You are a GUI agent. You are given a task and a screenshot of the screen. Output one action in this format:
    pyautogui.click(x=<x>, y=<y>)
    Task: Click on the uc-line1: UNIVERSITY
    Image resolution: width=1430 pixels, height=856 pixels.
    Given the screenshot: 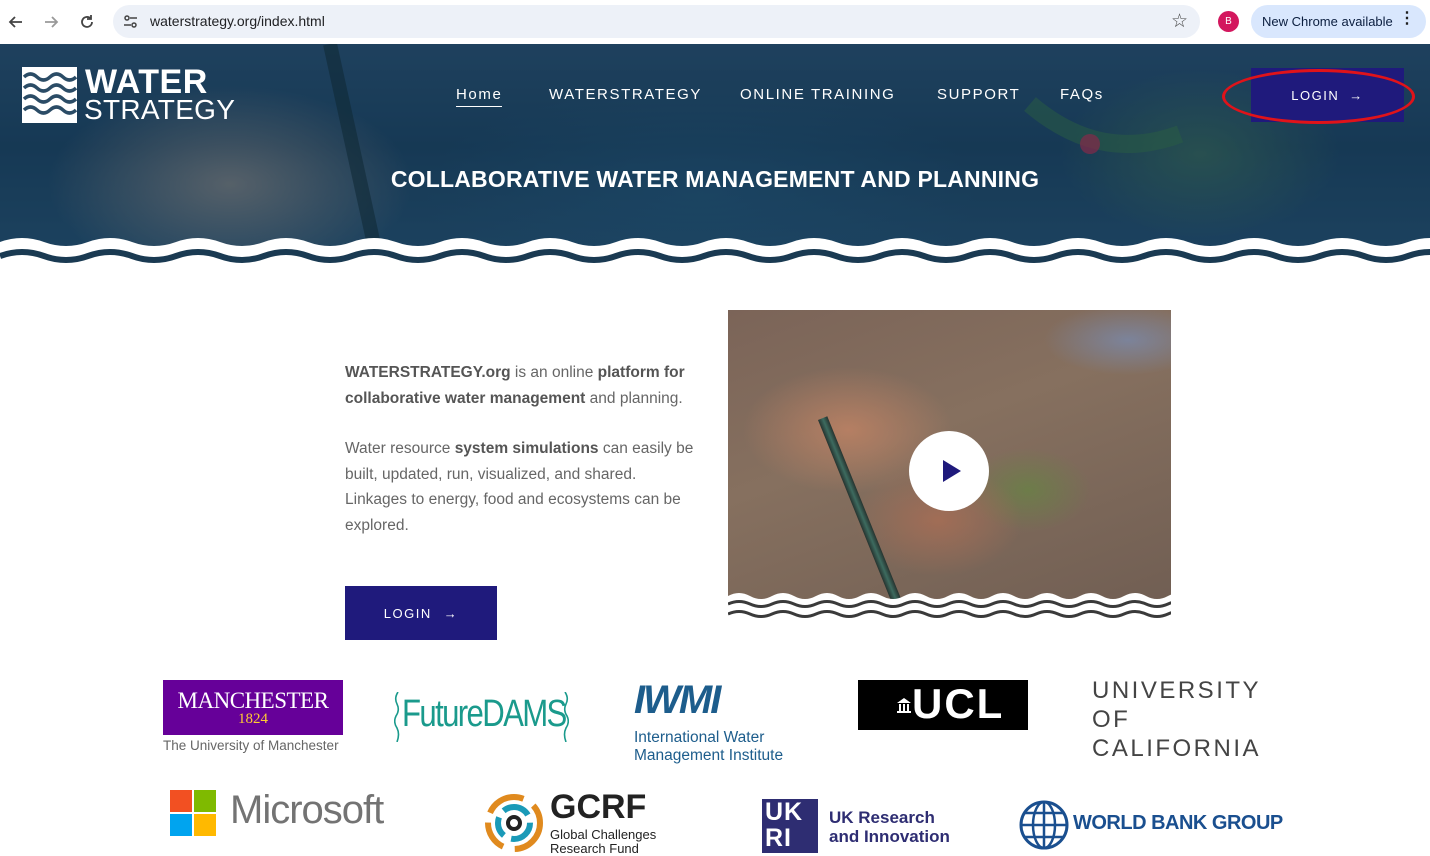 What is the action you would take?
    pyautogui.click(x=1177, y=690)
    